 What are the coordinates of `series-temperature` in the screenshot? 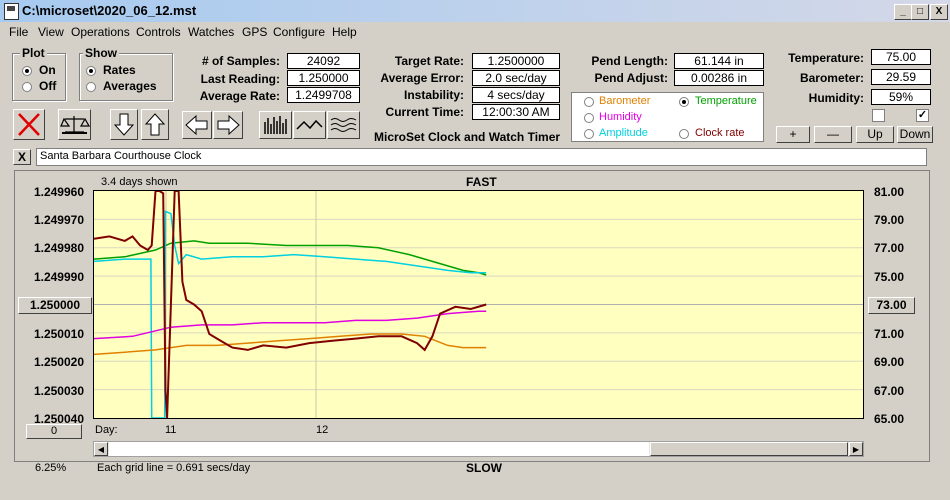 It's located at (290, 258).